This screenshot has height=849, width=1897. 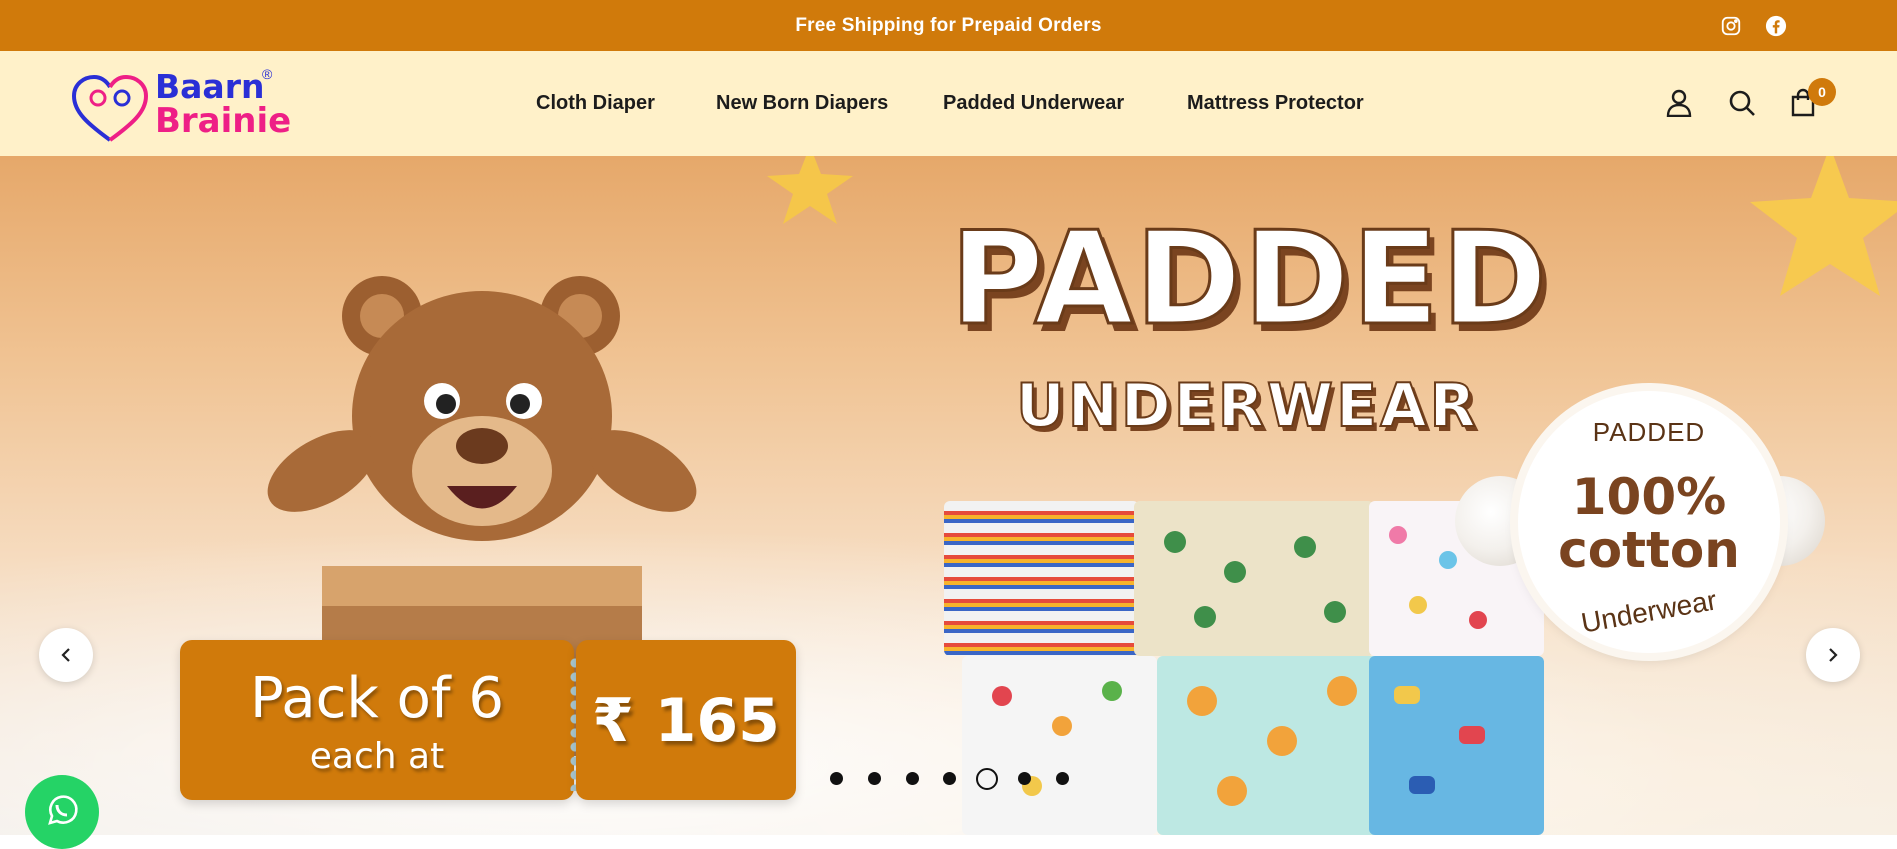 I want to click on account-icon, so click(x=1679, y=103).